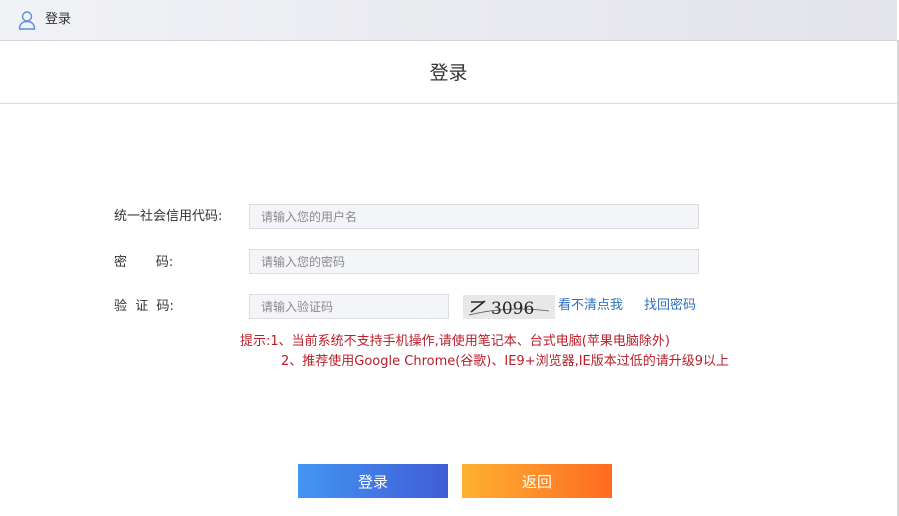  I want to click on usci-label: 统一社会信用代码:, so click(168, 216).